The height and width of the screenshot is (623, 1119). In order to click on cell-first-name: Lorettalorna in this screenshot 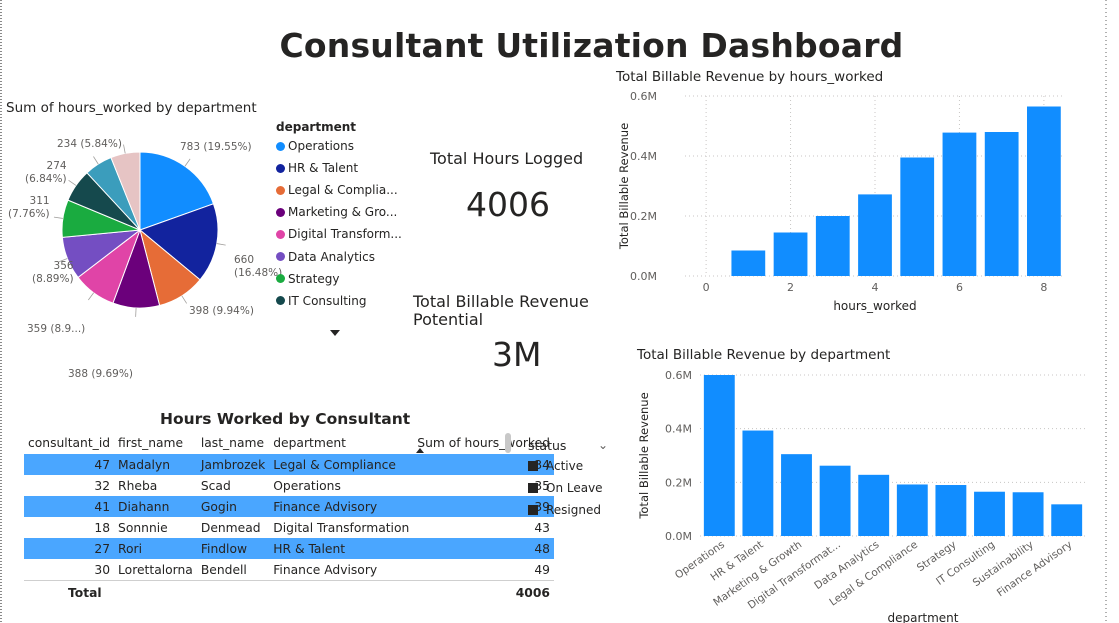, I will do `click(155, 569)`.